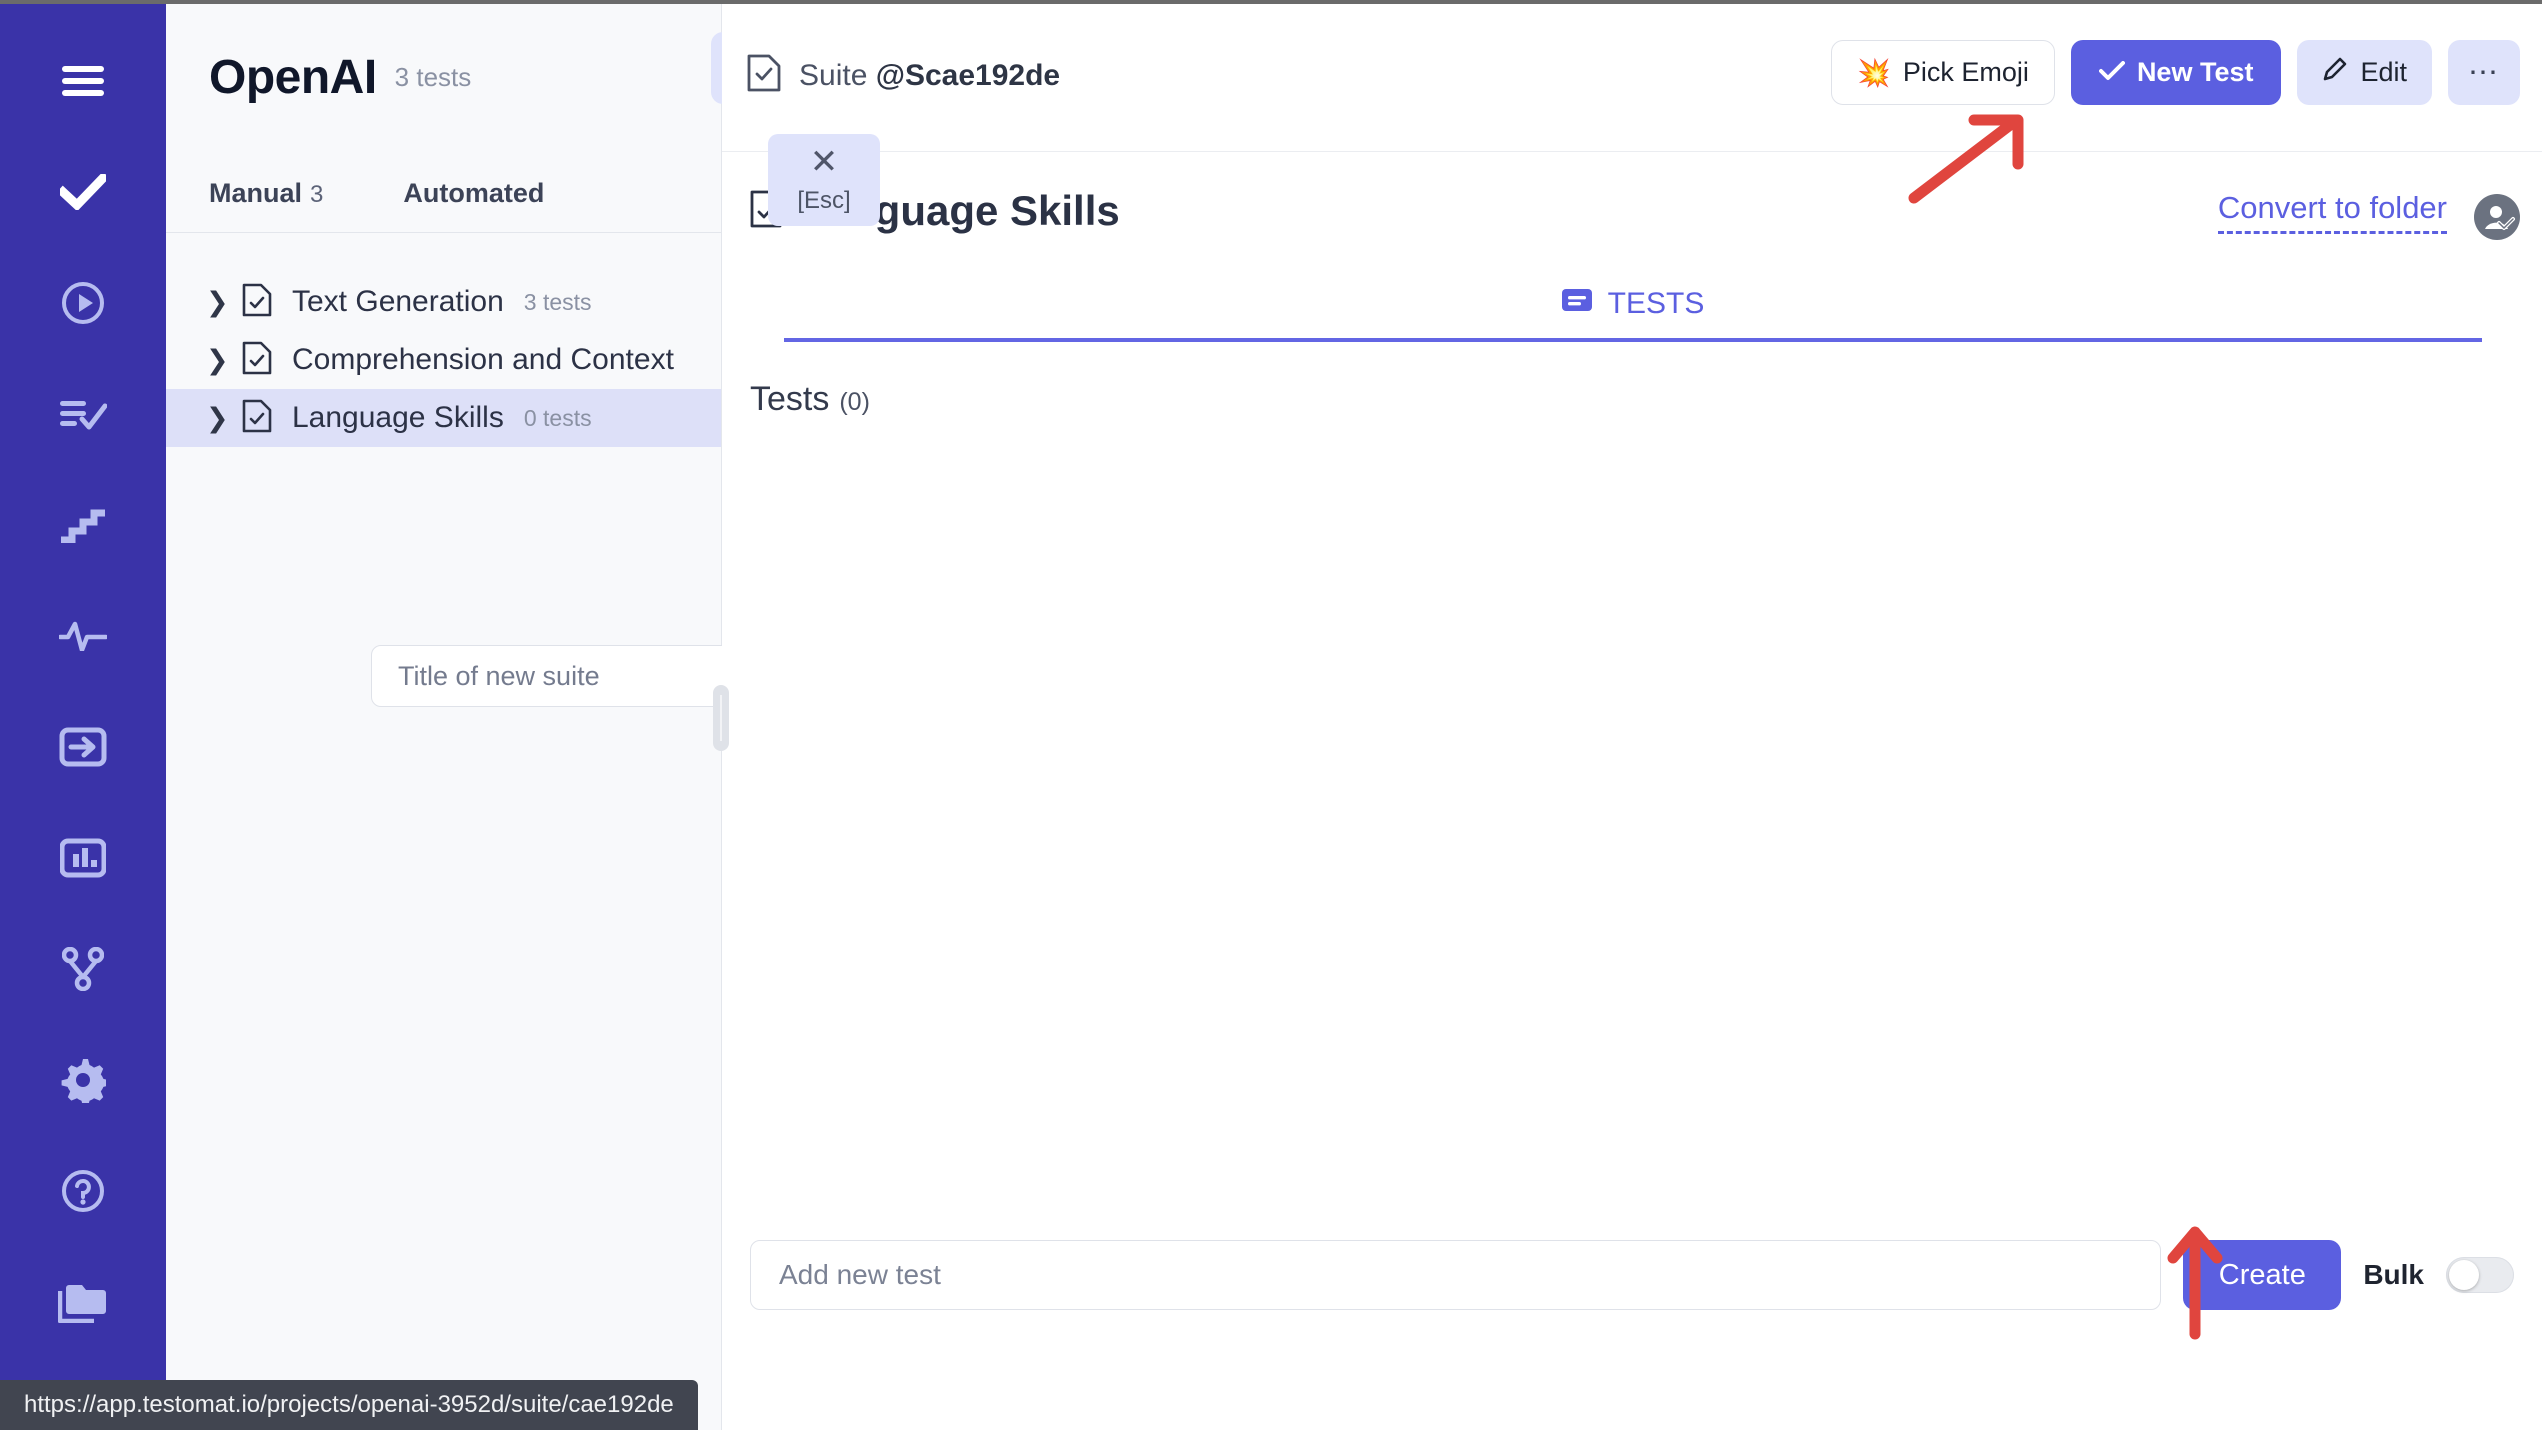 This screenshot has width=2542, height=1430. Describe the element at coordinates (2332, 212) in the screenshot. I see `convert-to-folder-link: Convert to folder` at that location.